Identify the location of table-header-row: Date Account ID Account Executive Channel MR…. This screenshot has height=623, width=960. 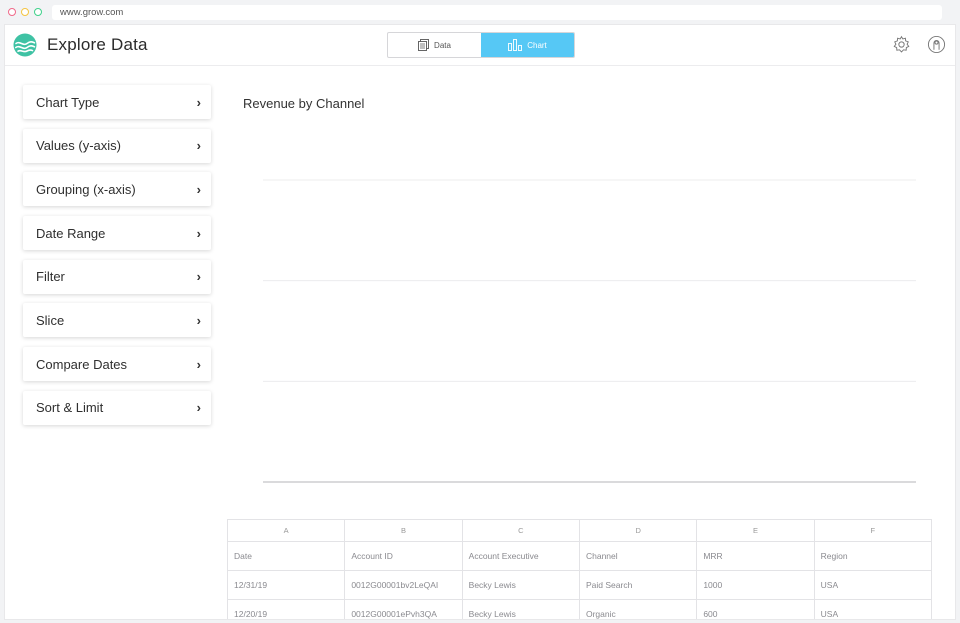
(579, 556).